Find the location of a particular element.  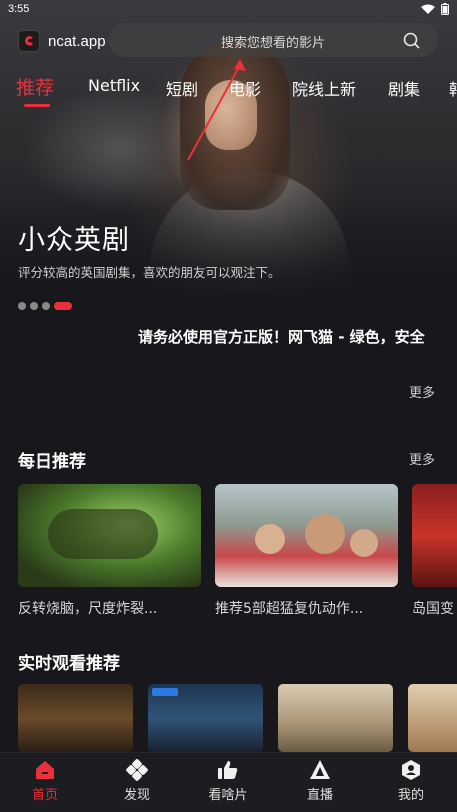

daily-section-title: 每日推荐 is located at coordinates (52, 462).